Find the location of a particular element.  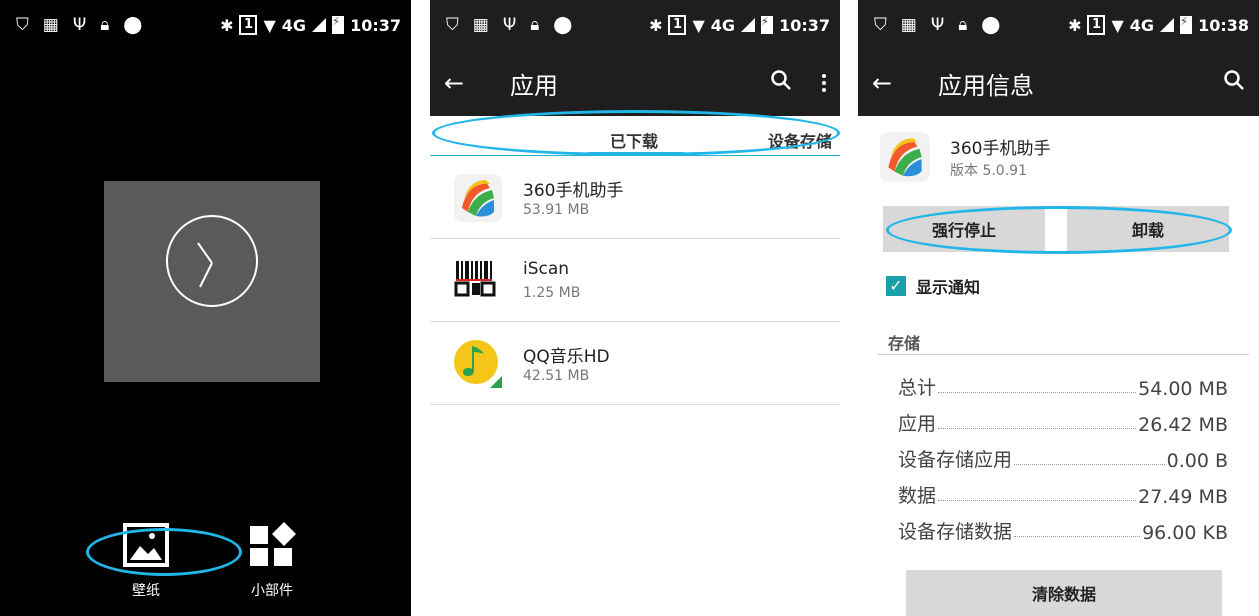

storage-row: 应用 26.42 MB is located at coordinates (1063, 424).